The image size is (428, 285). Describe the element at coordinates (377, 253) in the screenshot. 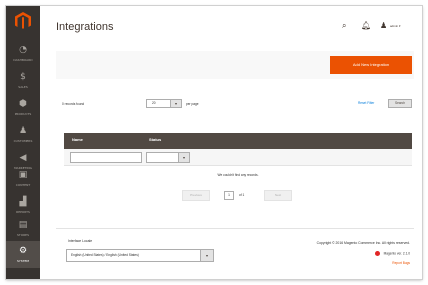

I see `magento-icon` at that location.